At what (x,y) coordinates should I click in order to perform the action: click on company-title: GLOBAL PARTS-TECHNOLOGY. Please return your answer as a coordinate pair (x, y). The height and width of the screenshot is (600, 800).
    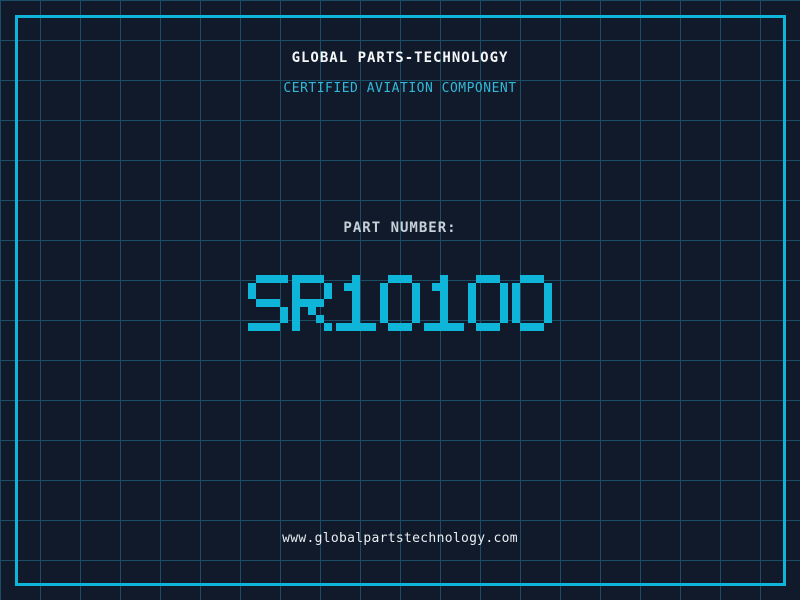
    Looking at the image, I should click on (400, 58).